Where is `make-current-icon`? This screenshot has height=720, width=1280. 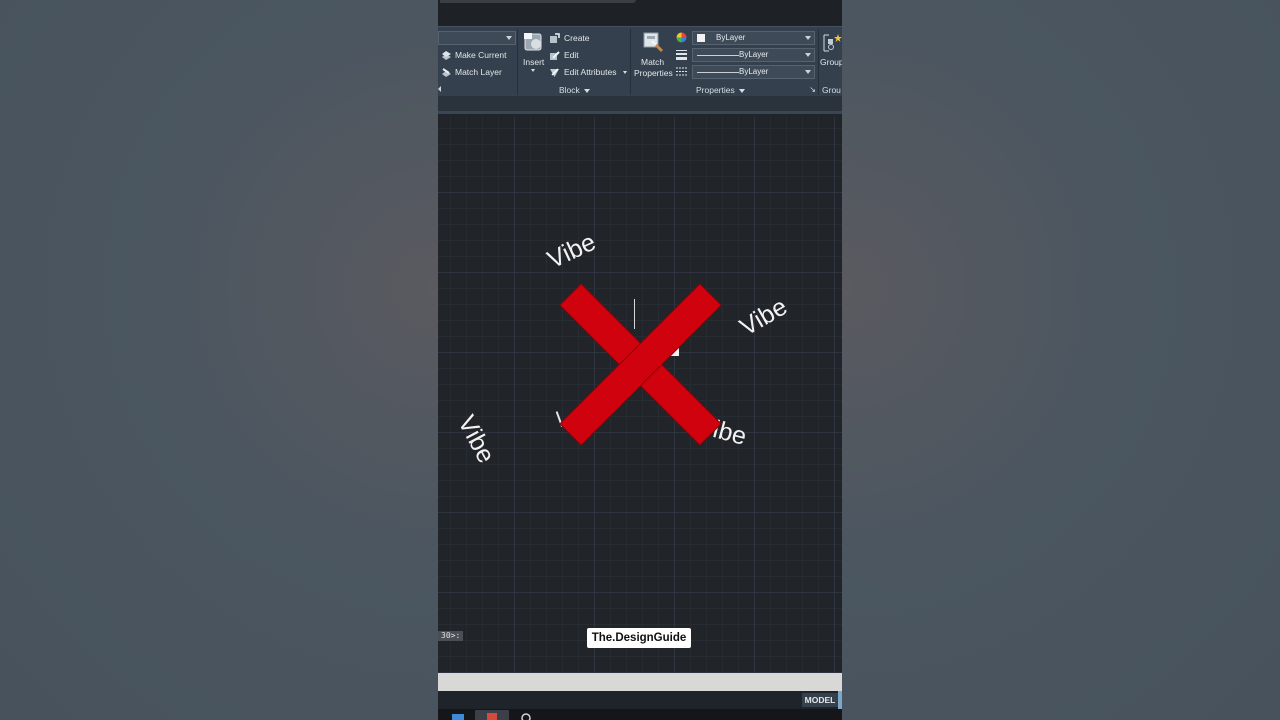
make-current-icon is located at coordinates (446, 55).